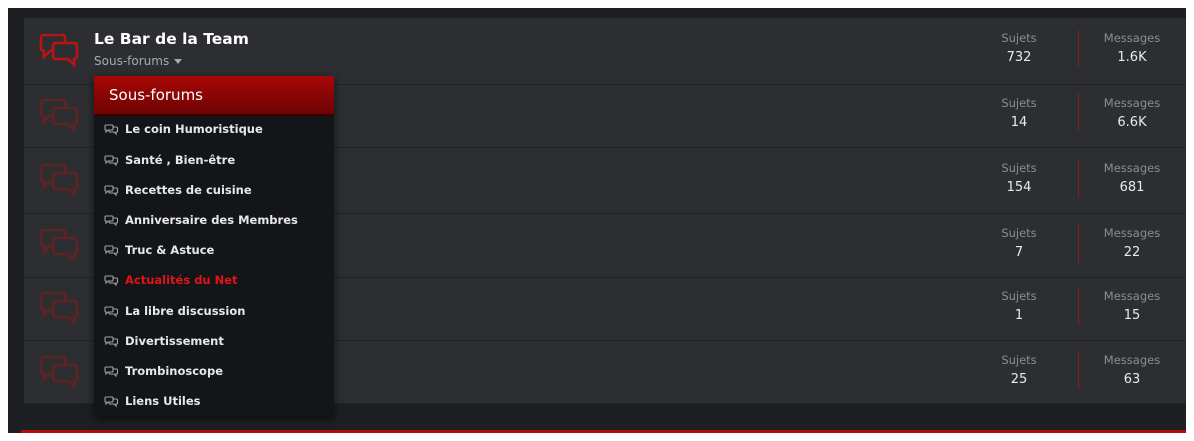 Image resolution: width=1194 pixels, height=441 pixels. I want to click on menu-item-le-coin-humoristique: Le coin Humoristique, so click(183, 129).